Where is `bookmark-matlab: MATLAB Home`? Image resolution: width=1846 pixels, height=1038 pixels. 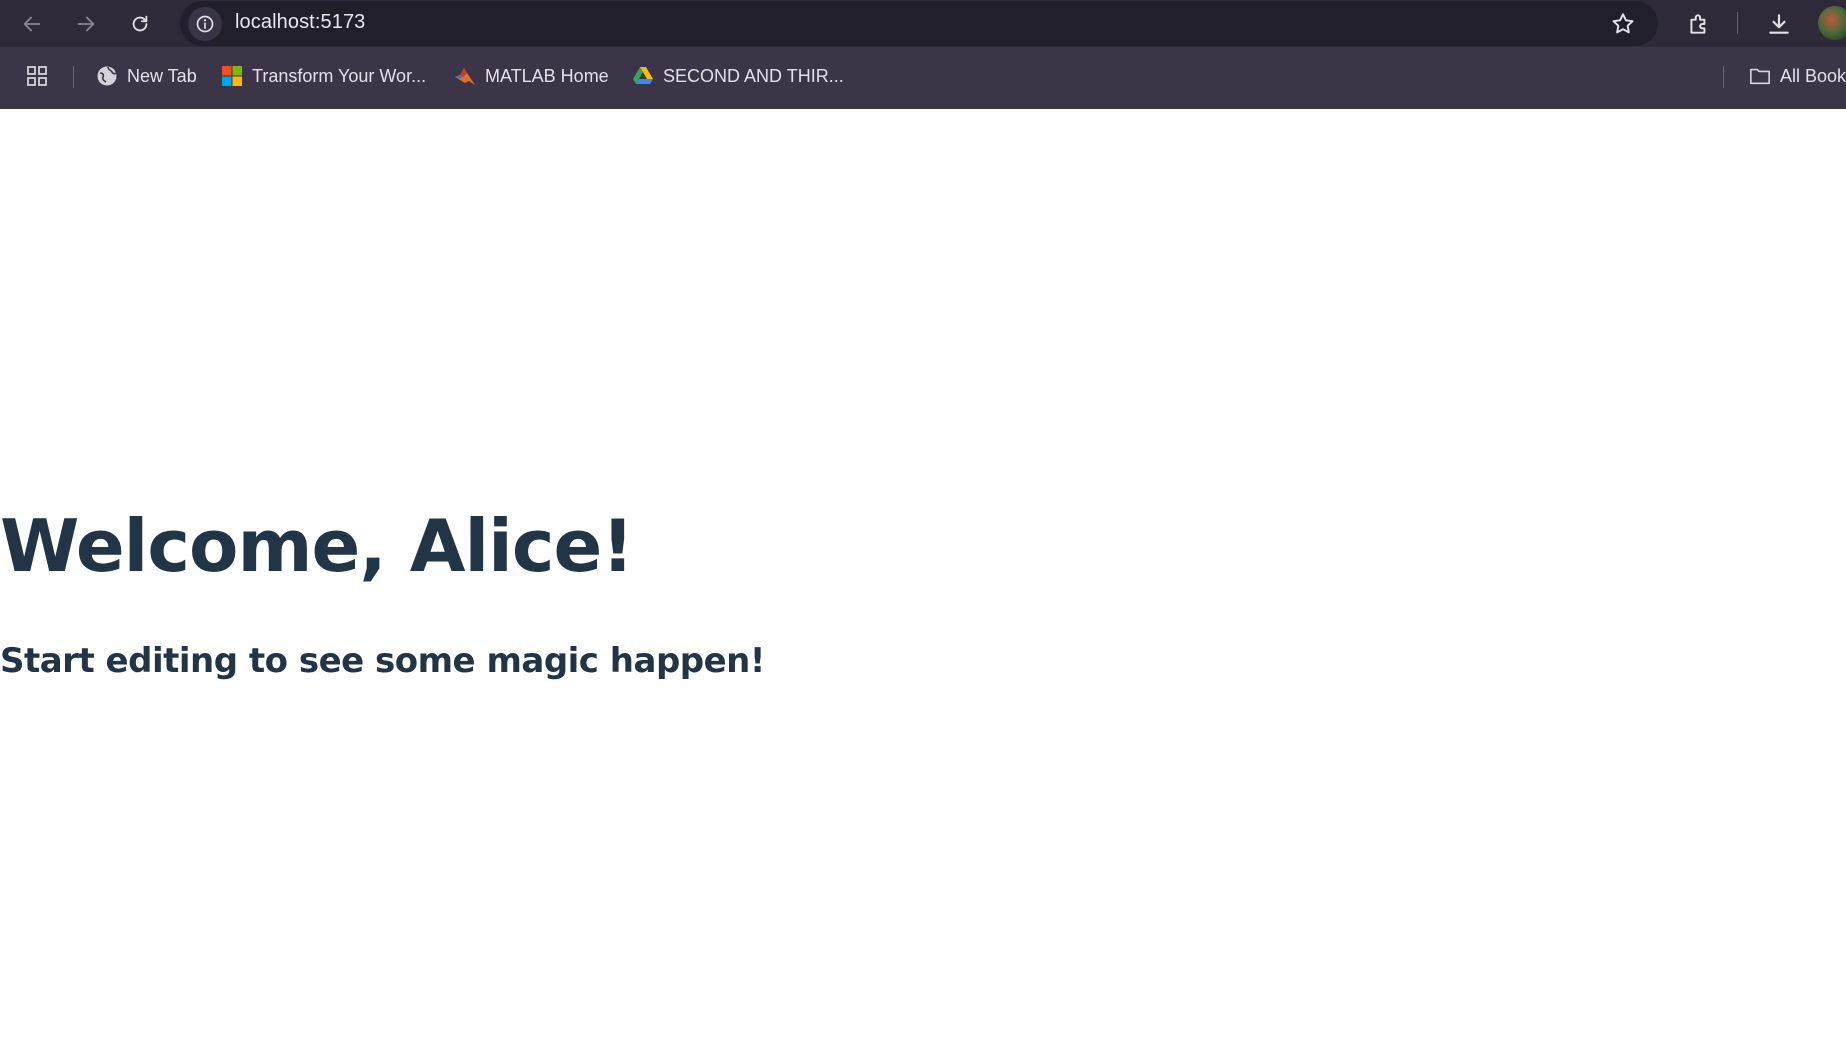
bookmark-matlab: MATLAB Home is located at coordinates (531, 76).